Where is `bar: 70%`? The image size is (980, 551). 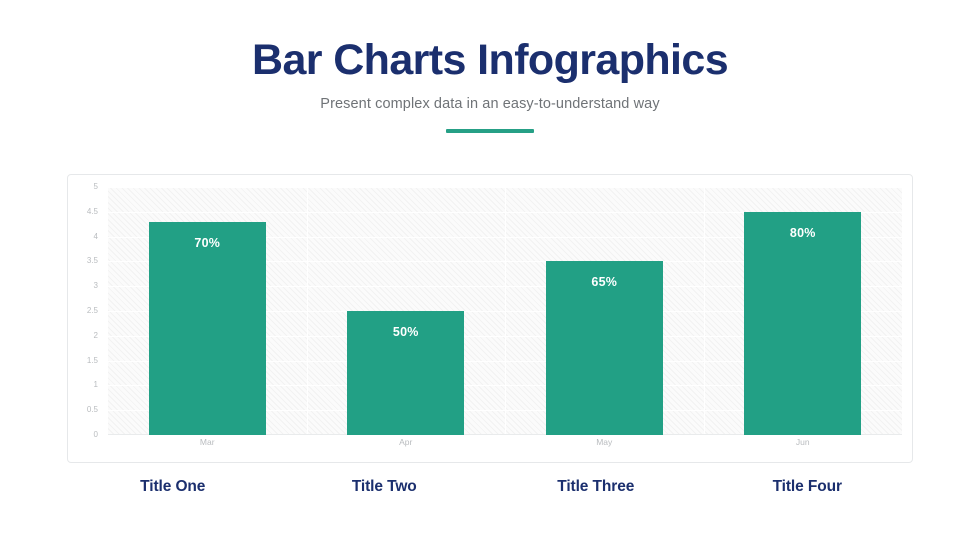 bar: 70% is located at coordinates (207, 328).